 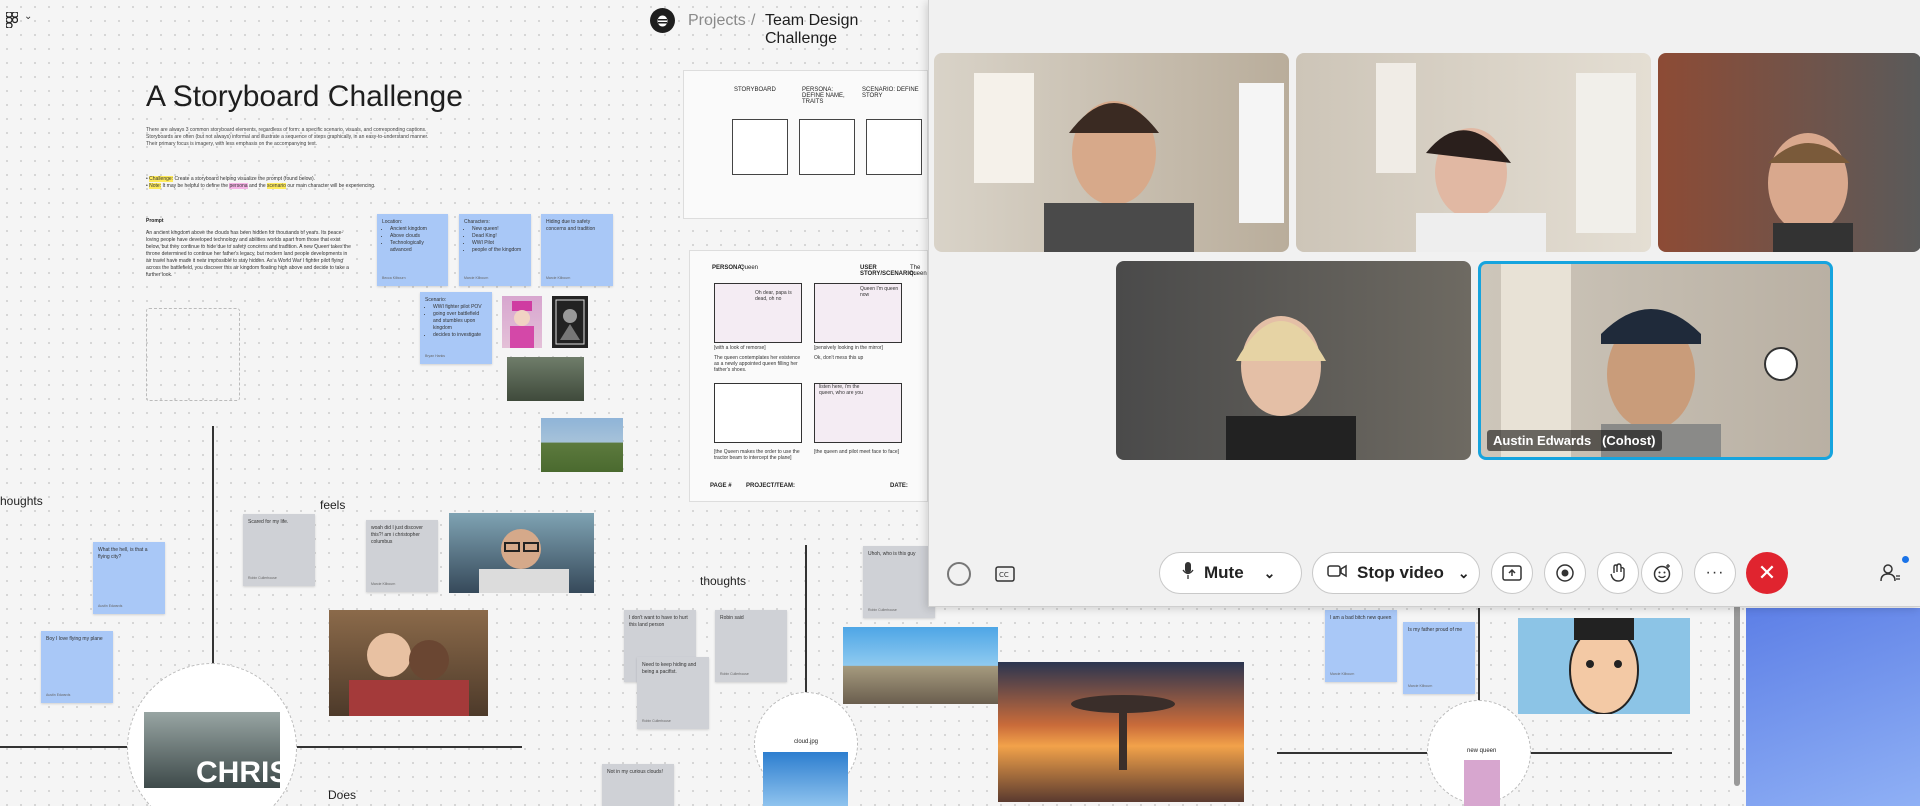 I want to click on sticky-scared: Scared for my life. Robin Cullerhouse, so click(x=279, y=550).